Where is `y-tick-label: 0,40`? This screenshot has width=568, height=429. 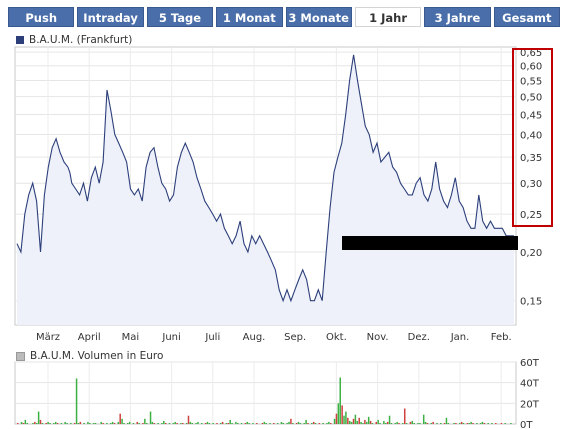 y-tick-label: 0,40 is located at coordinates (531, 135).